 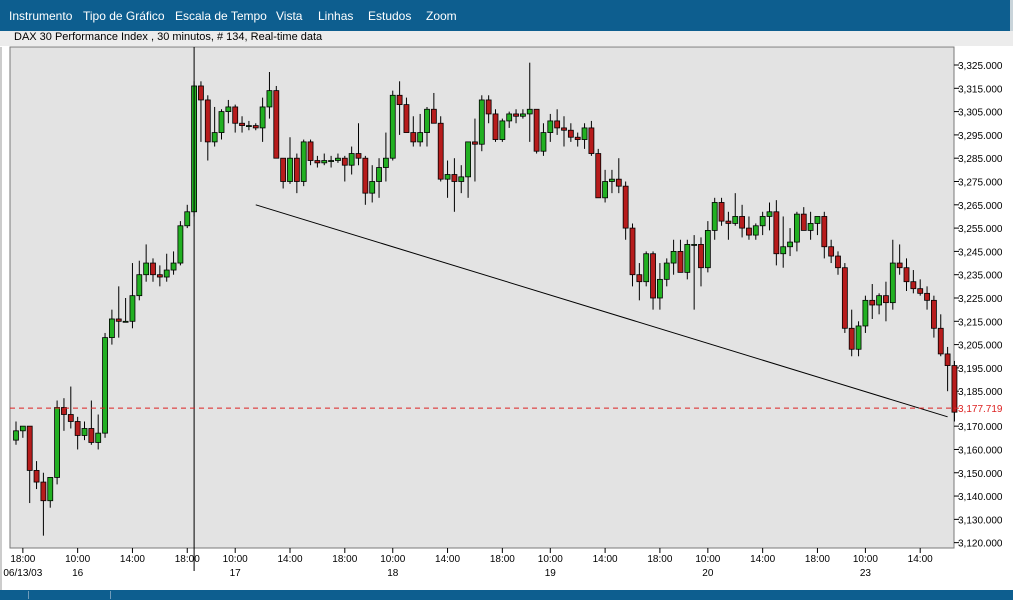 What do you see at coordinates (980, 136) in the screenshot?
I see `y-tick-label: 3,295.000` at bounding box center [980, 136].